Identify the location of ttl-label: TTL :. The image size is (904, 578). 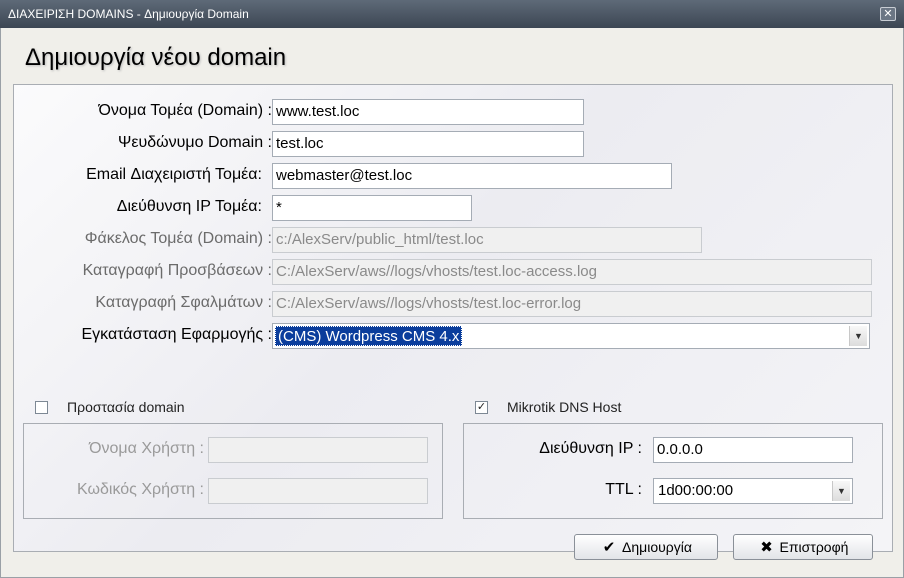
(623, 489).